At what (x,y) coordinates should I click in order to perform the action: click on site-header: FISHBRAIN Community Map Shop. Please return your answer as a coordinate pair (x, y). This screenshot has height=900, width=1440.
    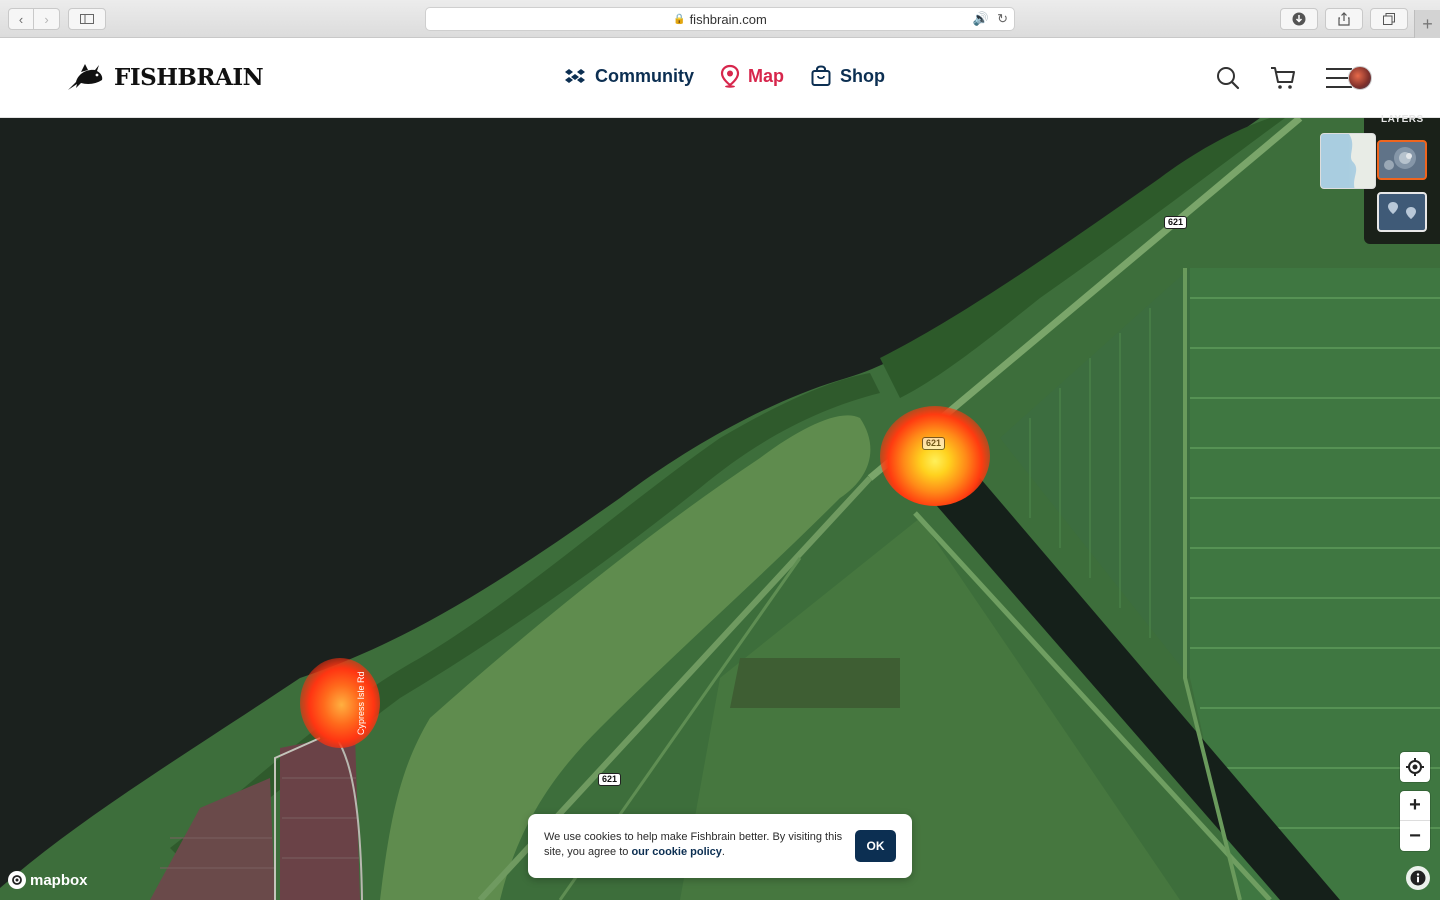
    Looking at the image, I should click on (720, 78).